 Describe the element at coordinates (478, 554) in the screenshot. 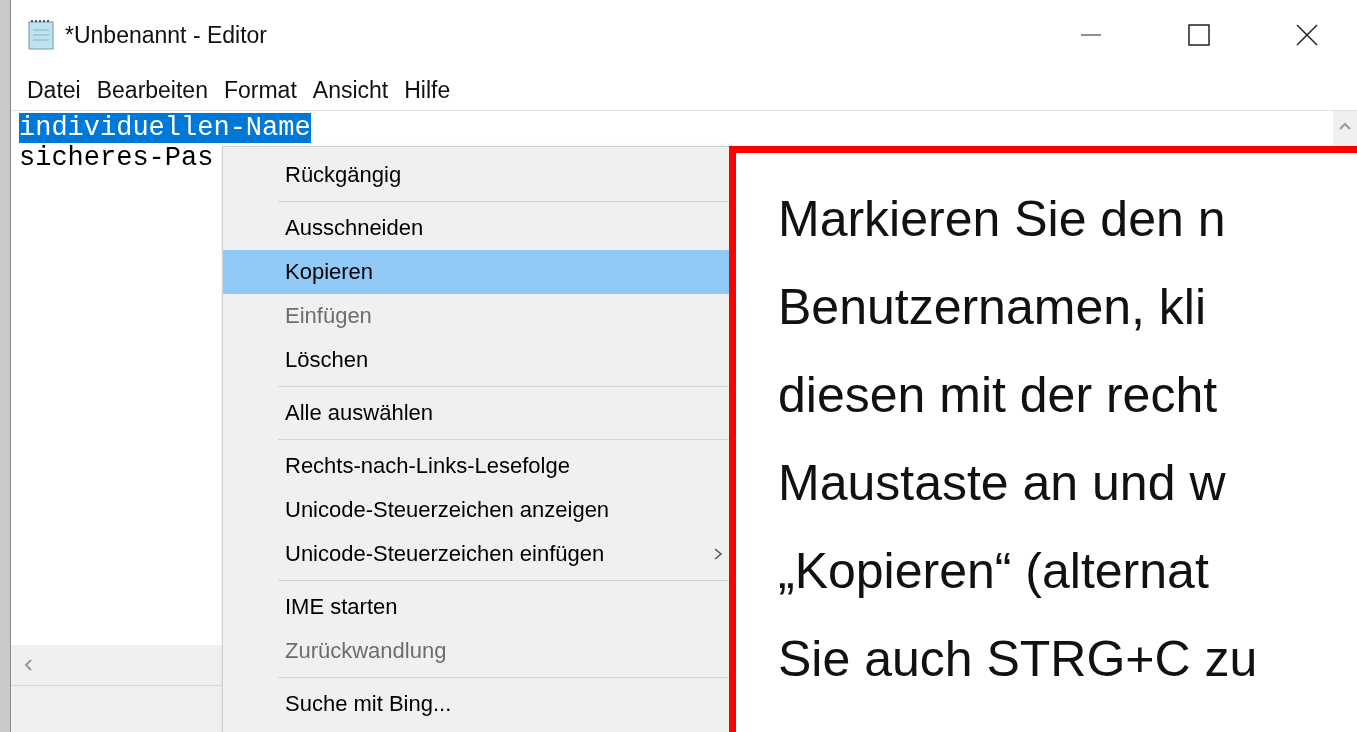

I see `context-menu-item: Unicode-Steuerzeichen einfügen` at that location.